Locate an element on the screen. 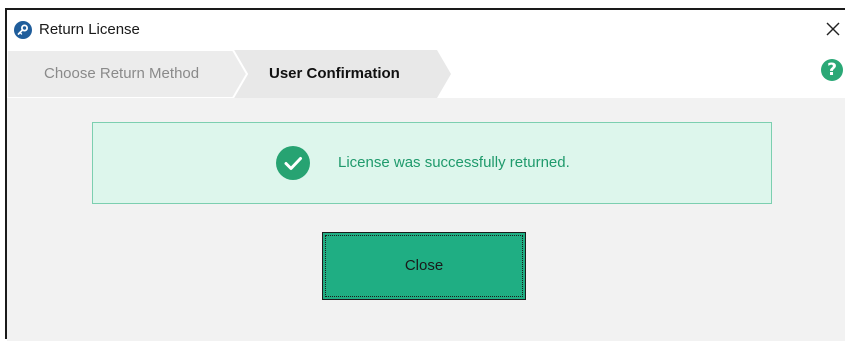 This screenshot has width=845, height=341. success-message-text: License was successfully returned. is located at coordinates (454, 162).